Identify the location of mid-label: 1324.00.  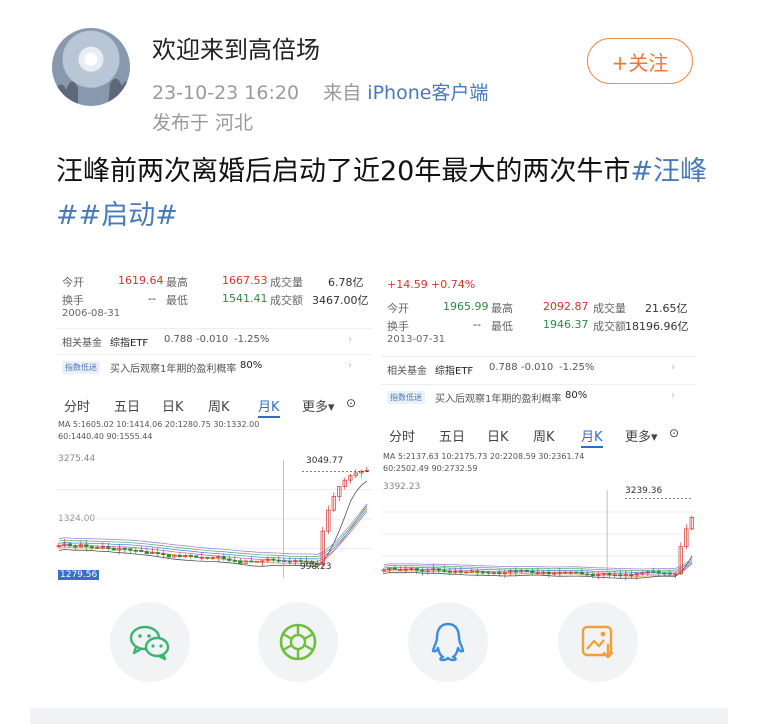
(77, 519).